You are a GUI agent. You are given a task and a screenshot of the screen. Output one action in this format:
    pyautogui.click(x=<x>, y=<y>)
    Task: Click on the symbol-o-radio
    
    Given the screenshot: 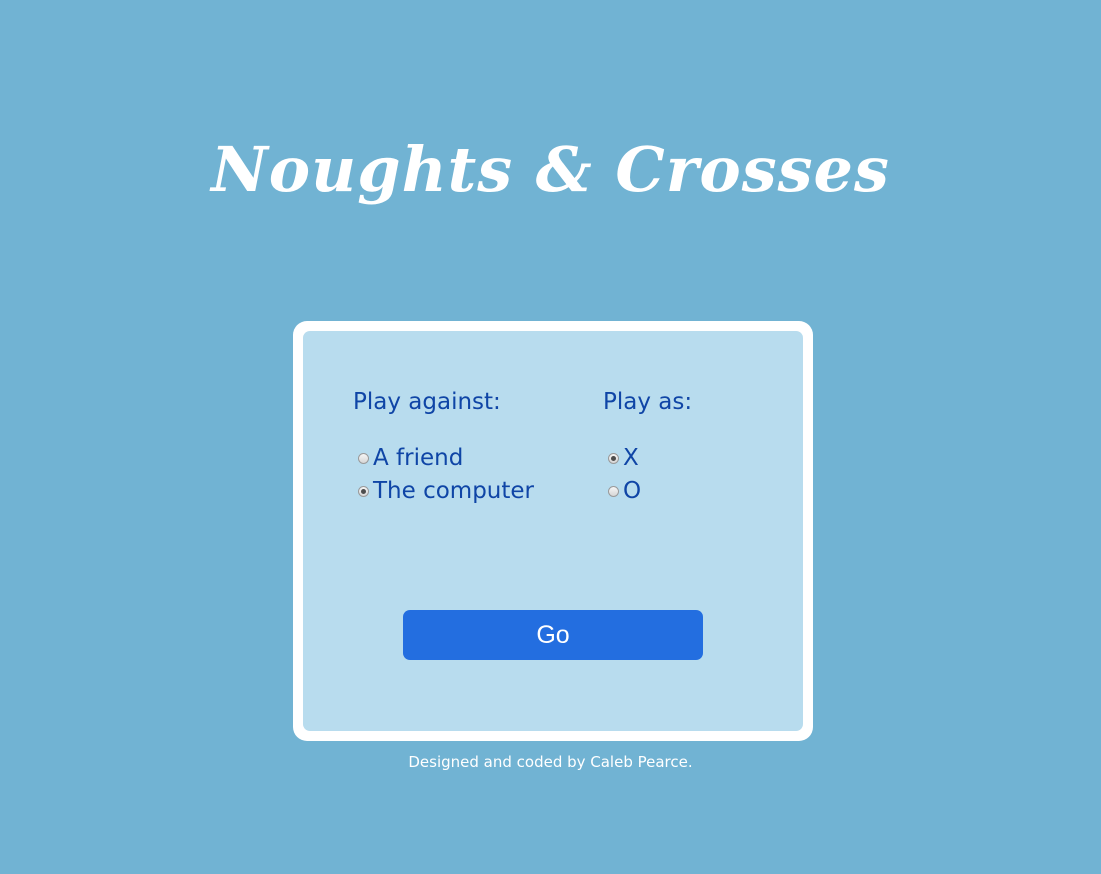 What is the action you would take?
    pyautogui.click(x=613, y=491)
    